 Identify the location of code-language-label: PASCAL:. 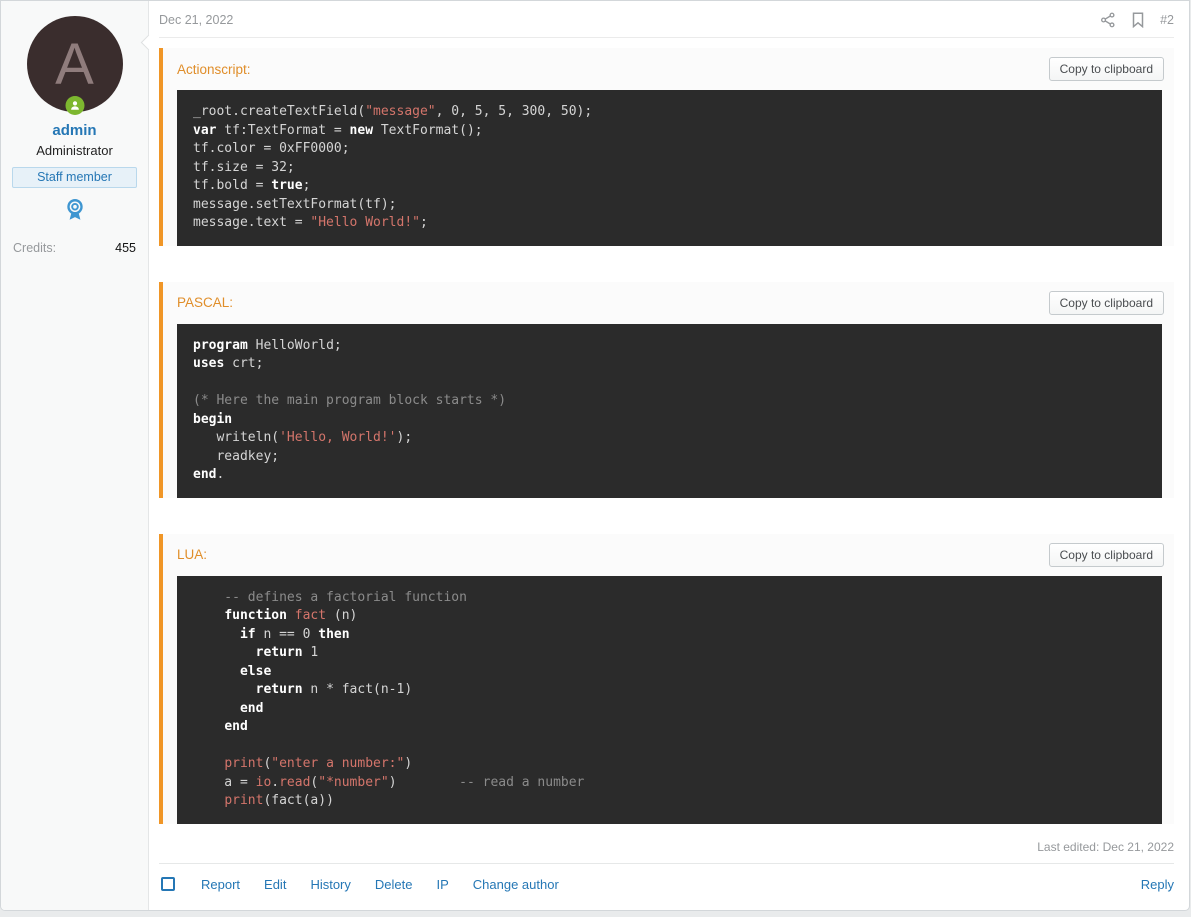
(205, 302).